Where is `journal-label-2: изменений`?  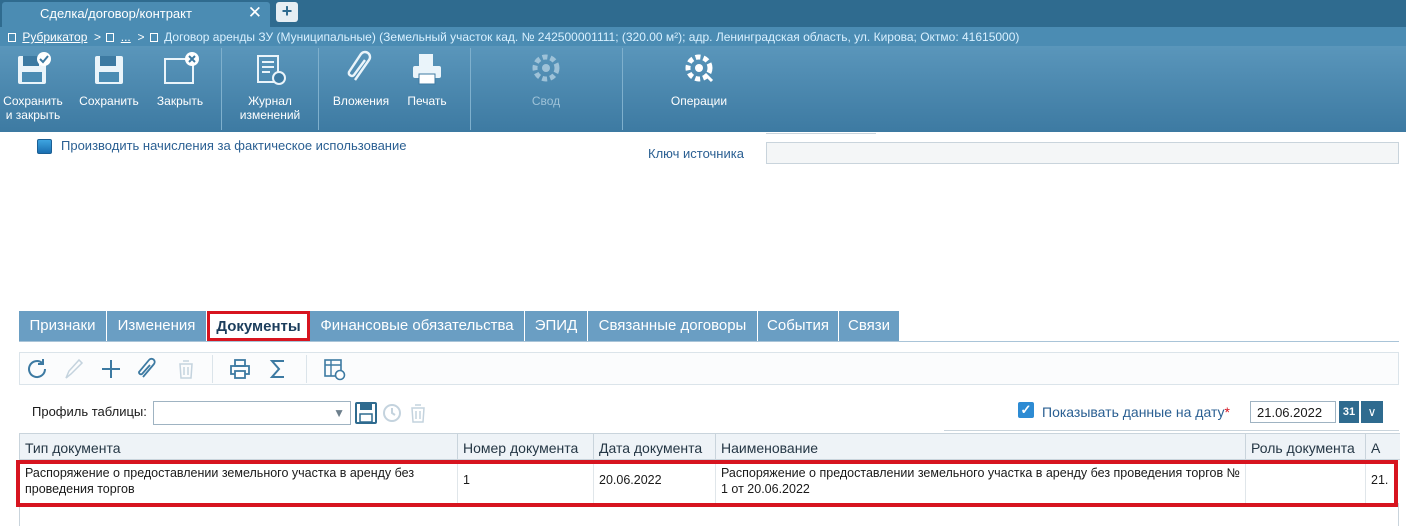 journal-label-2: изменений is located at coordinates (270, 115).